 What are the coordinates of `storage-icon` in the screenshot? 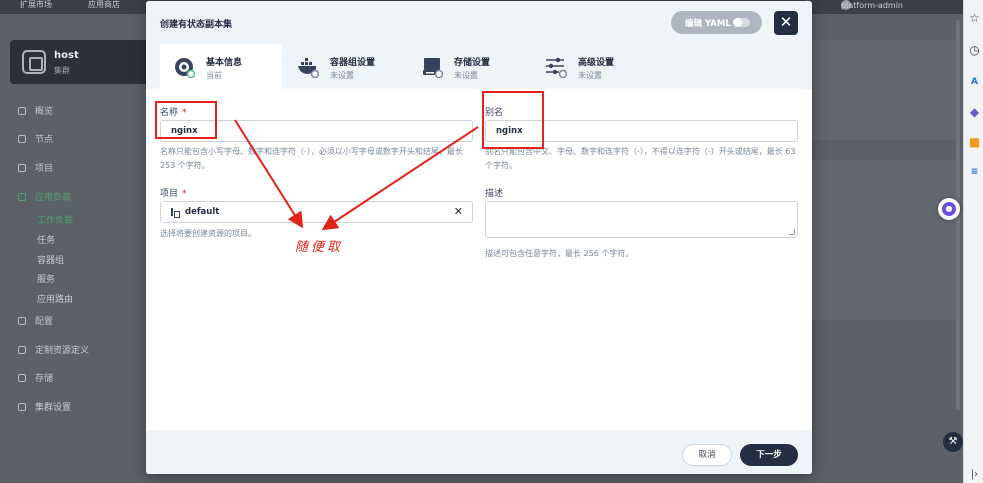 It's located at (22, 378).